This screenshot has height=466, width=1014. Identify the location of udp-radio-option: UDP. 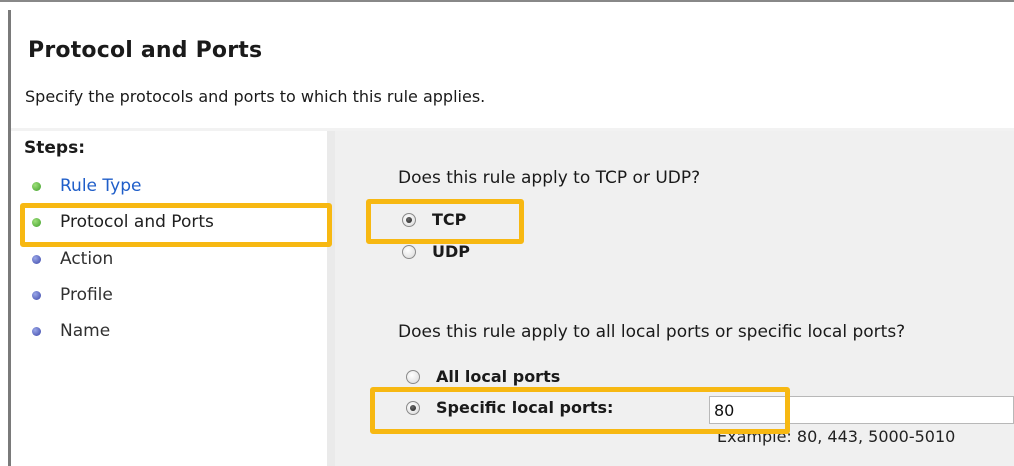
(436, 251).